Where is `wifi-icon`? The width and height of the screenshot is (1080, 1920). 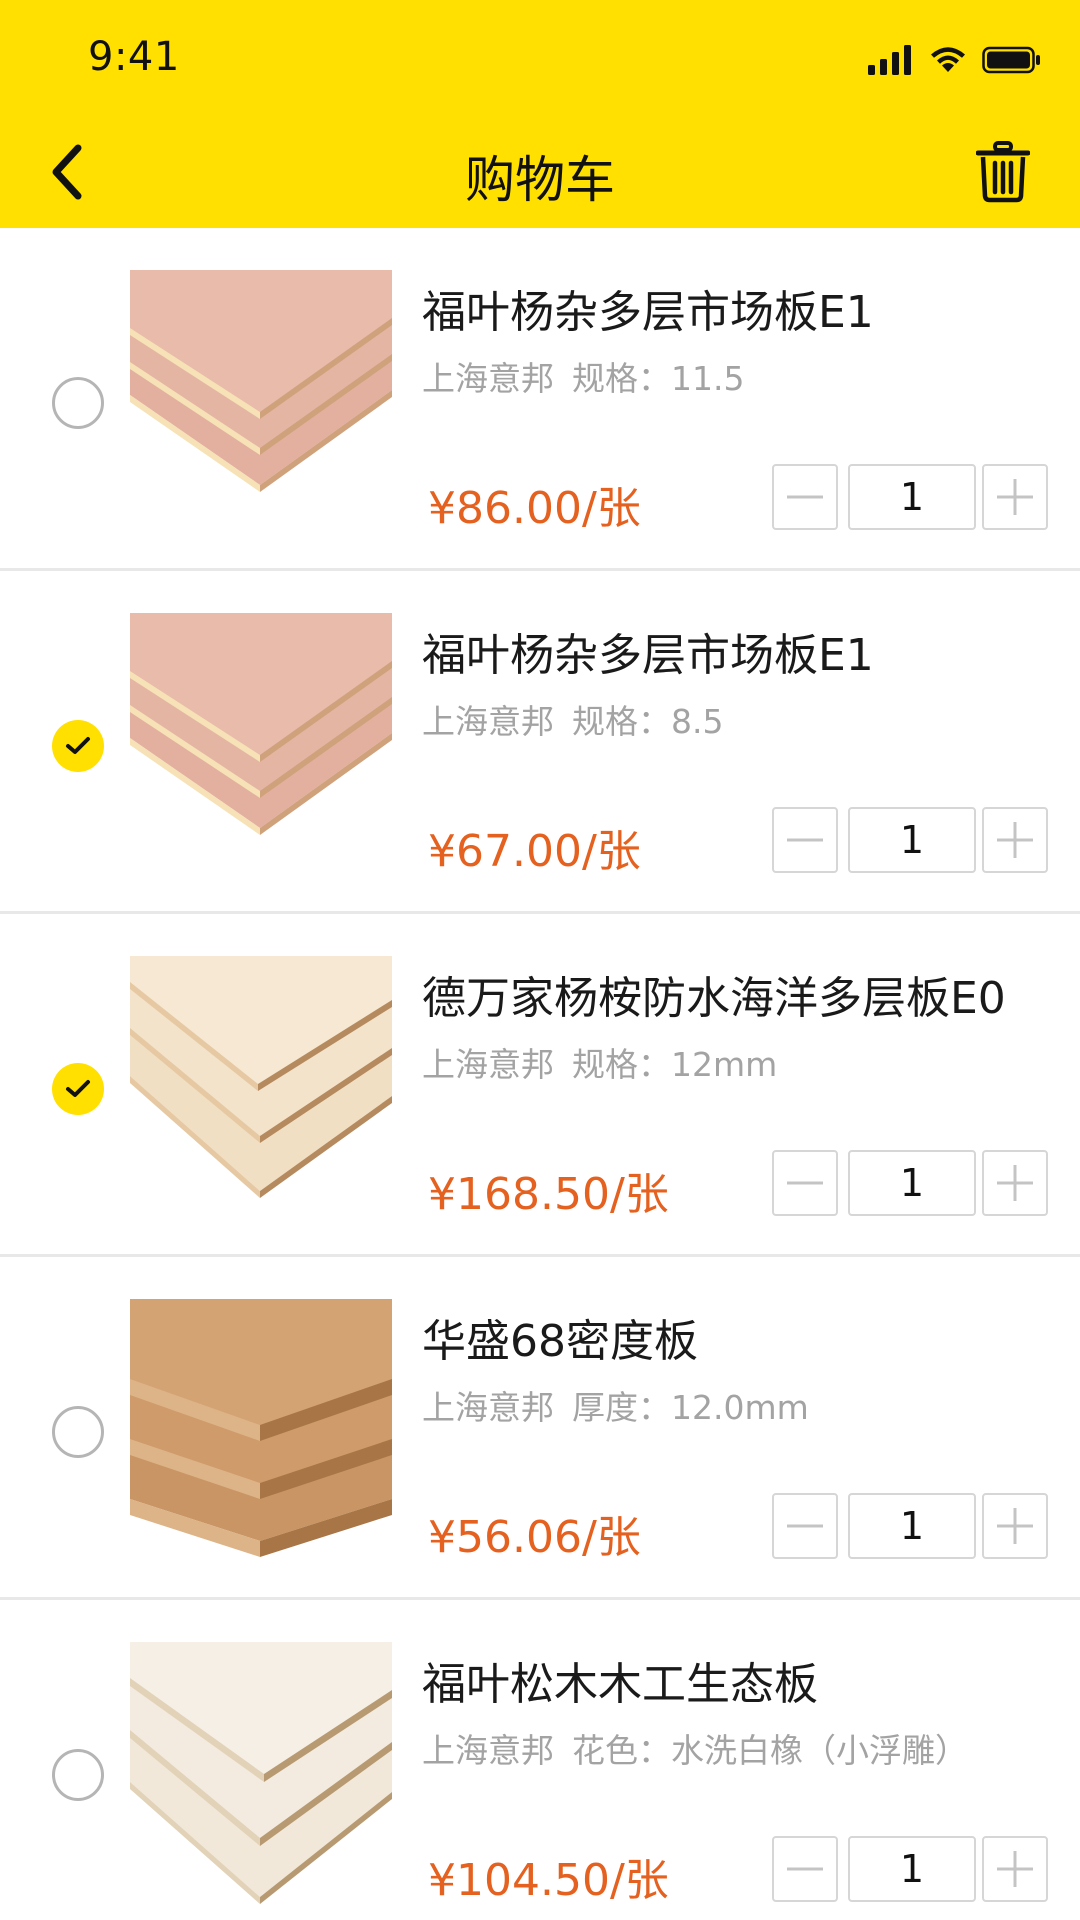 wifi-icon is located at coordinates (948, 59).